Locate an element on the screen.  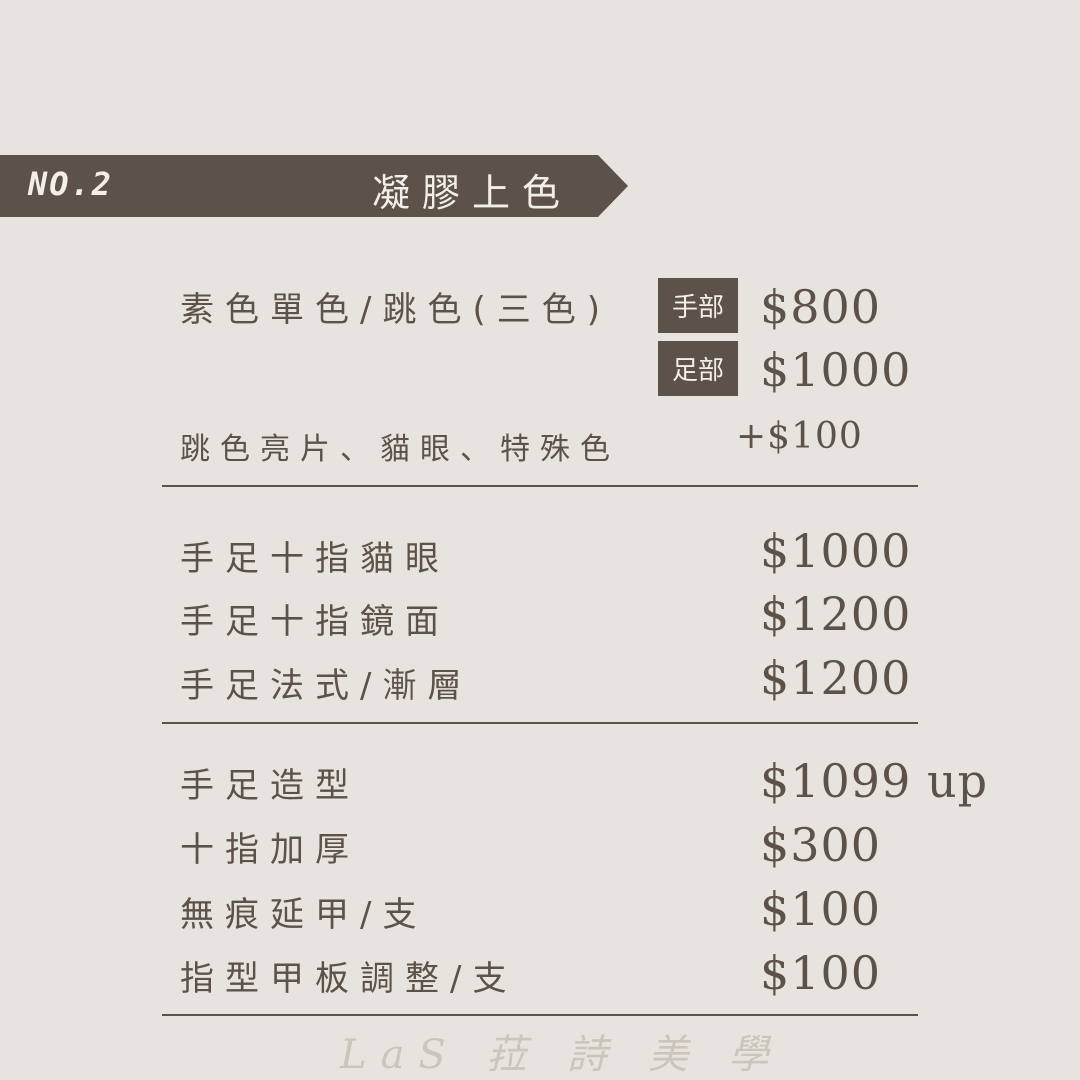
service-label: 手足法式/漸層 is located at coordinates (326, 686).